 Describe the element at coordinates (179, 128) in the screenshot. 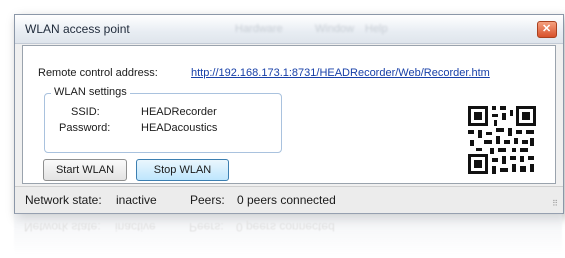

I see `password-value: HEADacoustics` at that location.